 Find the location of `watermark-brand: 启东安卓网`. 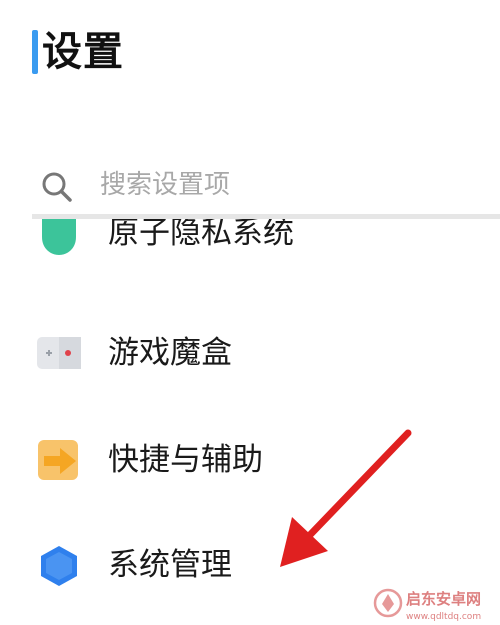

watermark-brand: 启东安卓网 is located at coordinates (443, 599).